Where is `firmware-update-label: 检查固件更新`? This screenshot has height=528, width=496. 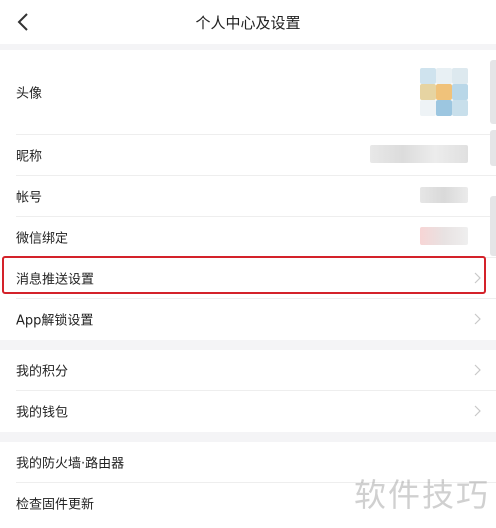 firmware-update-label: 检查固件更新 is located at coordinates (55, 505).